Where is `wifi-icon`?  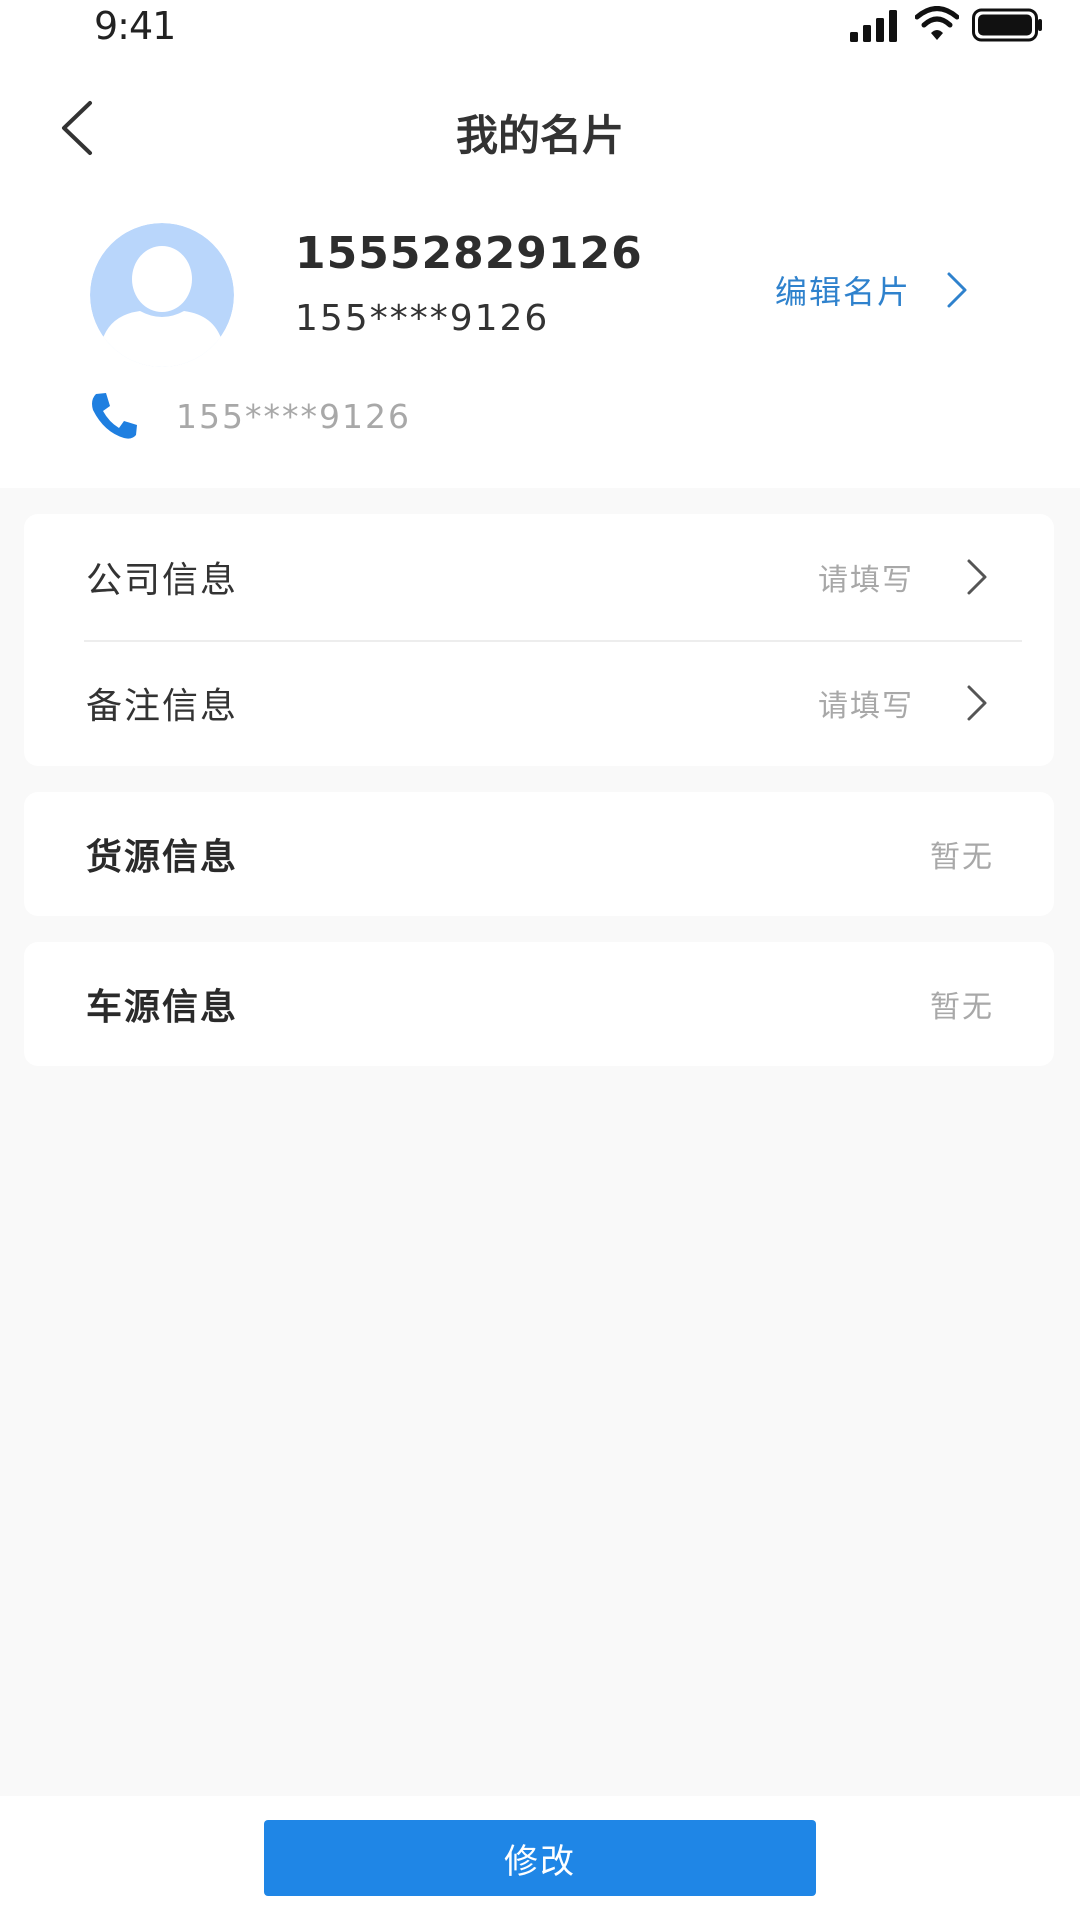
wifi-icon is located at coordinates (937, 23).